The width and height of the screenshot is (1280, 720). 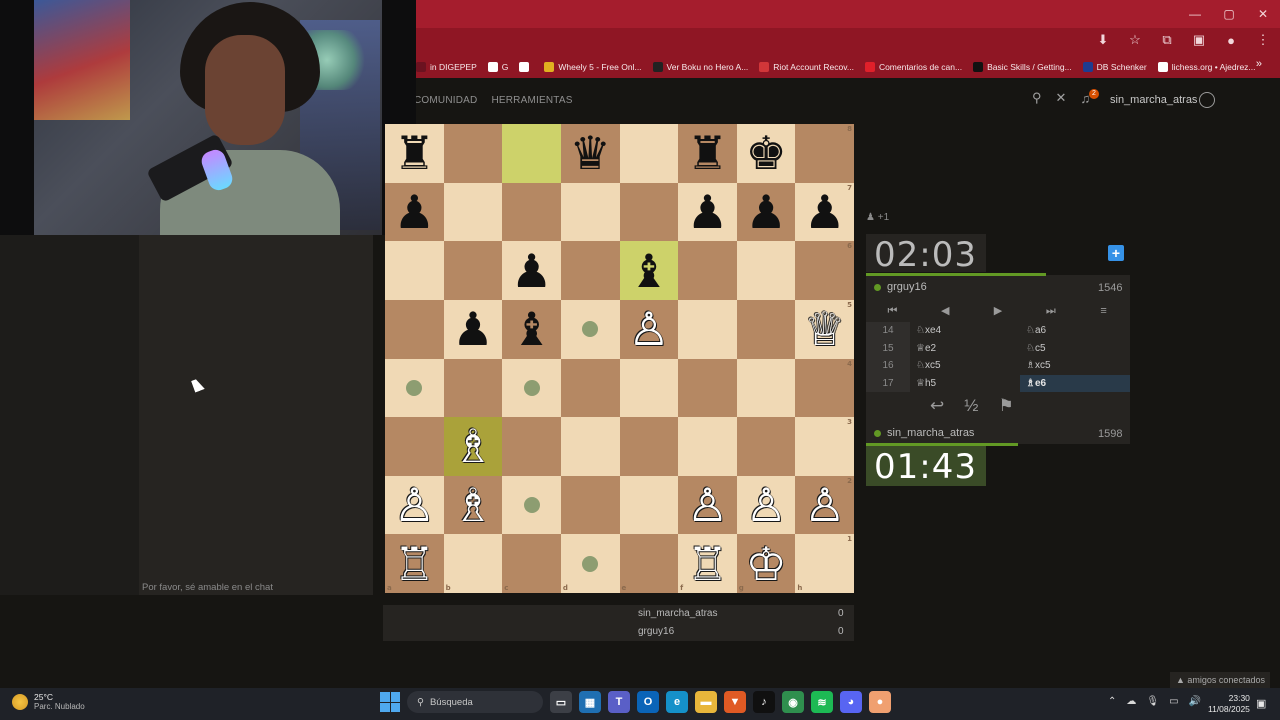 I want to click on square-b8, so click(x=473, y=153).